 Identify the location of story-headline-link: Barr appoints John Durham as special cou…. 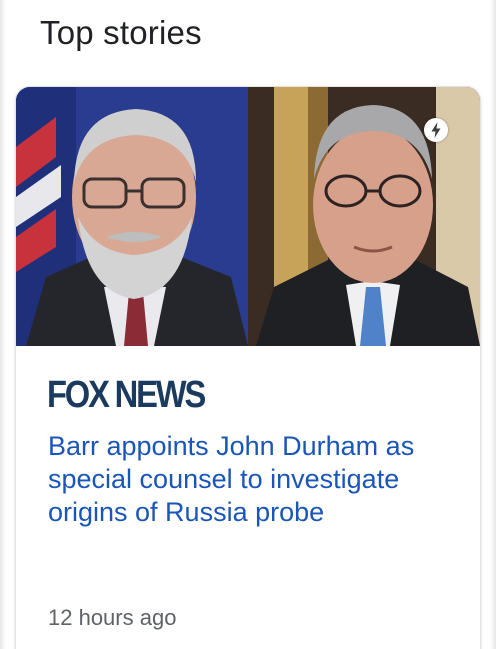
(253, 479).